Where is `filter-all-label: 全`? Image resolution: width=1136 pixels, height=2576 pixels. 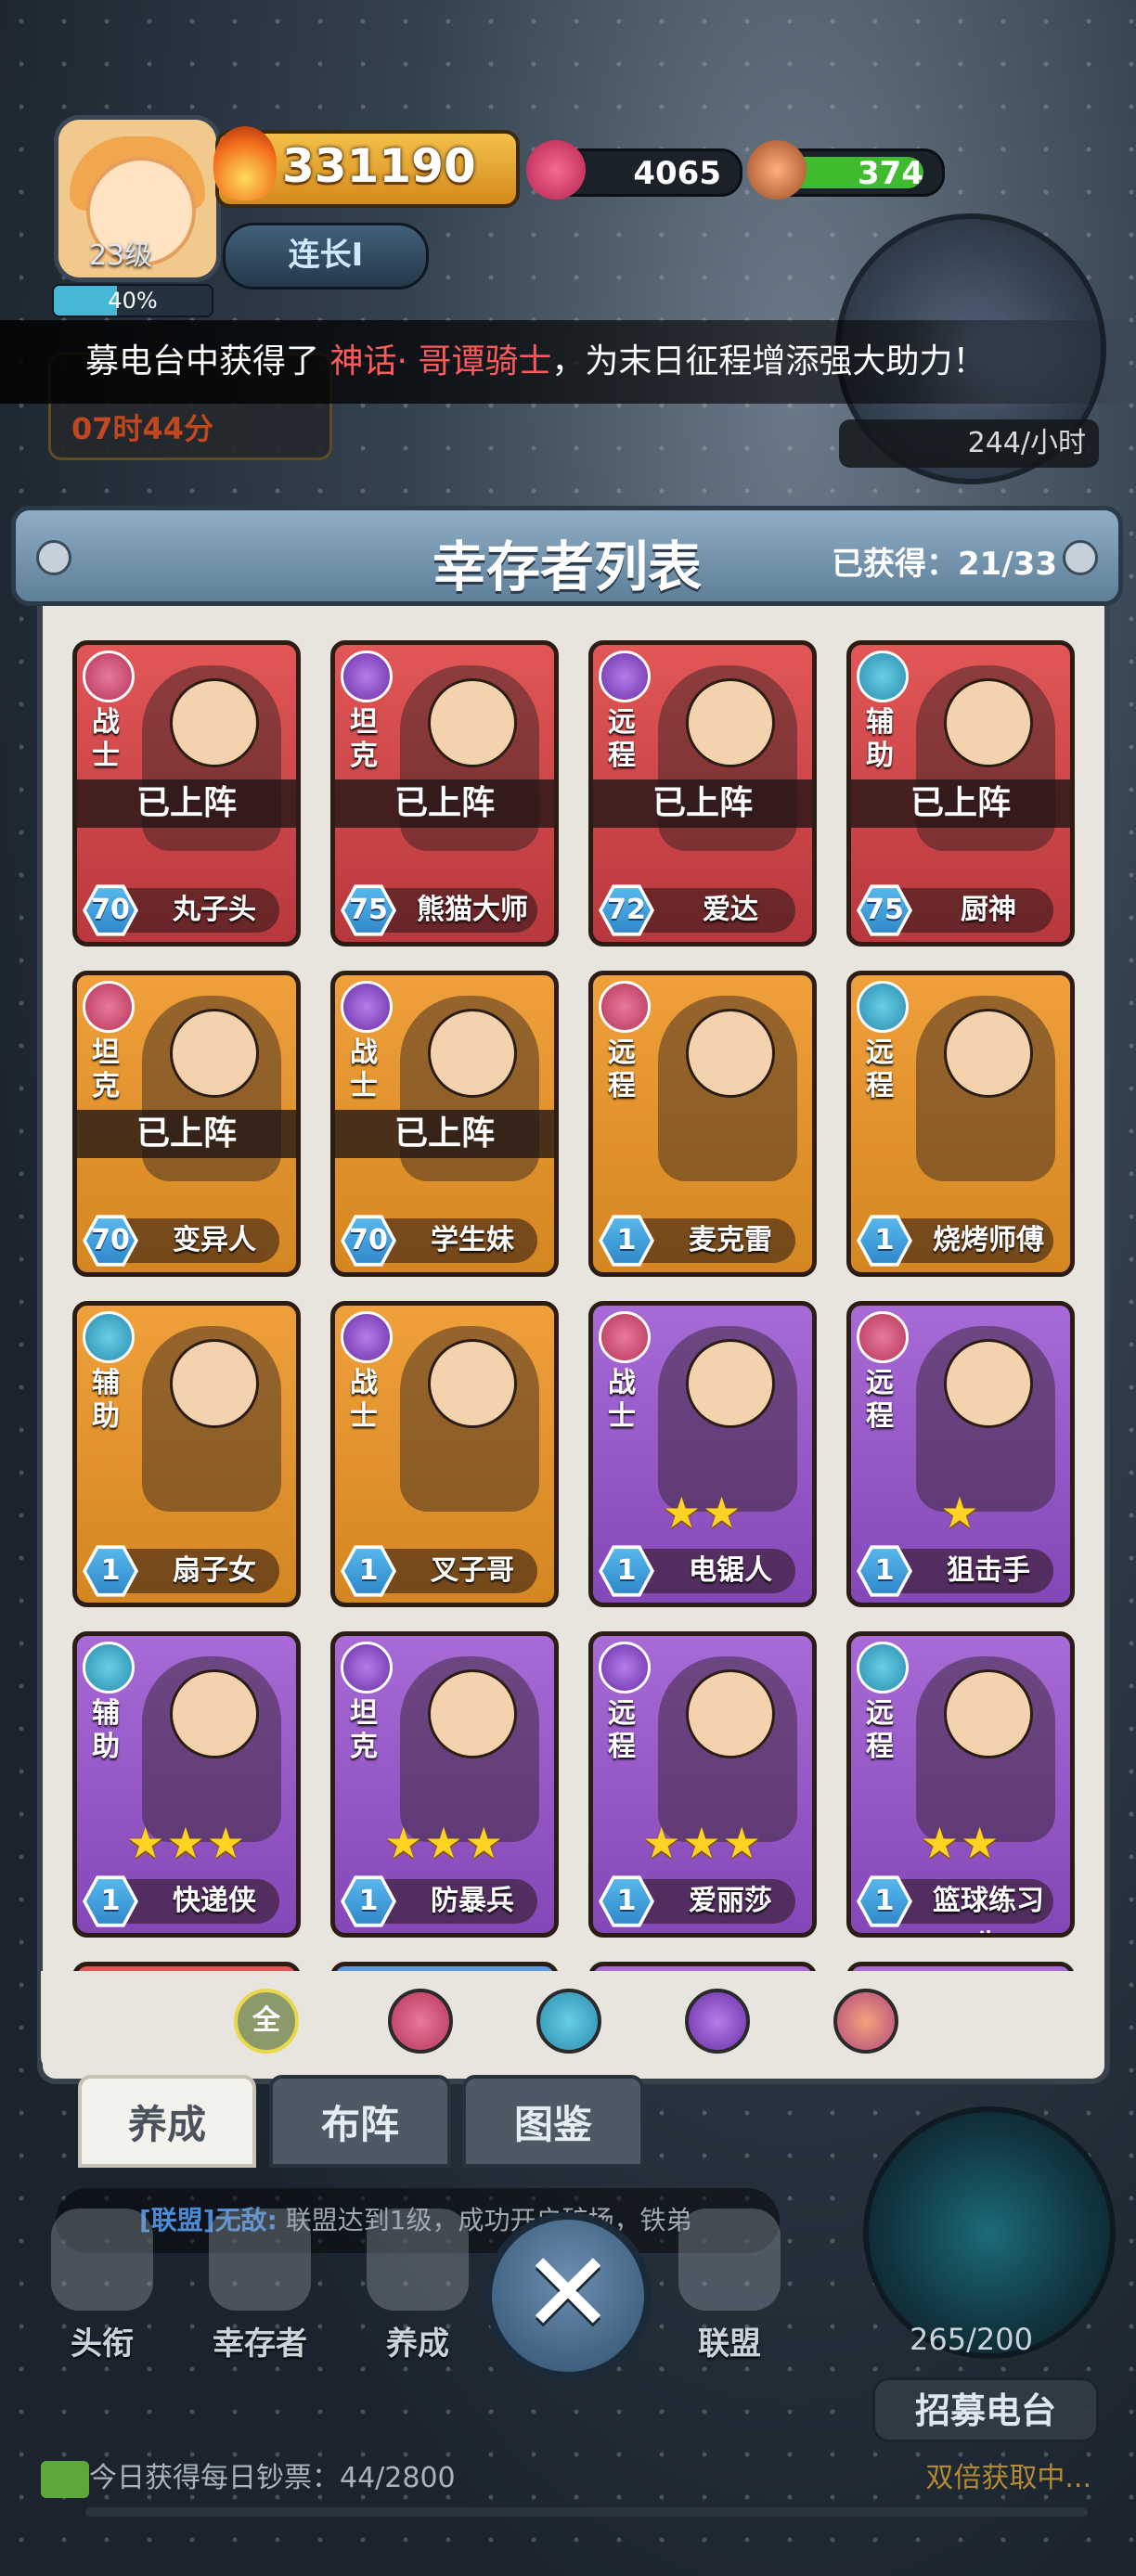 filter-all-label: 全 is located at coordinates (266, 2020).